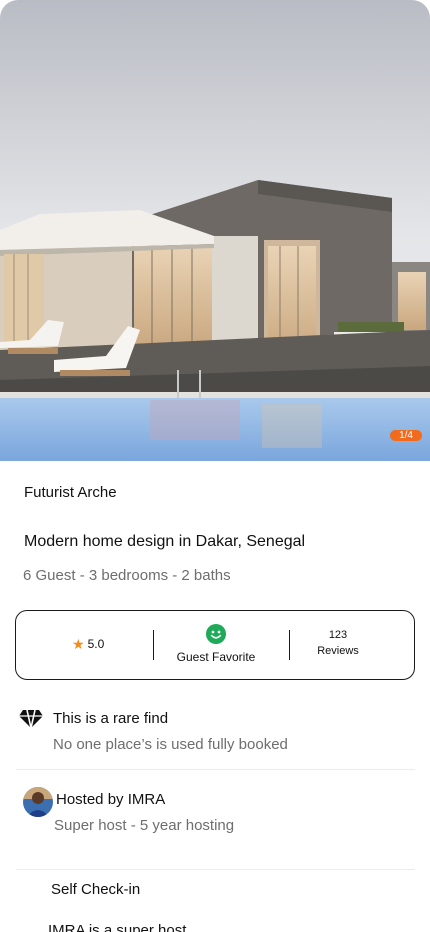 This screenshot has height=932, width=430. I want to click on host-avatar-image, so click(38, 802).